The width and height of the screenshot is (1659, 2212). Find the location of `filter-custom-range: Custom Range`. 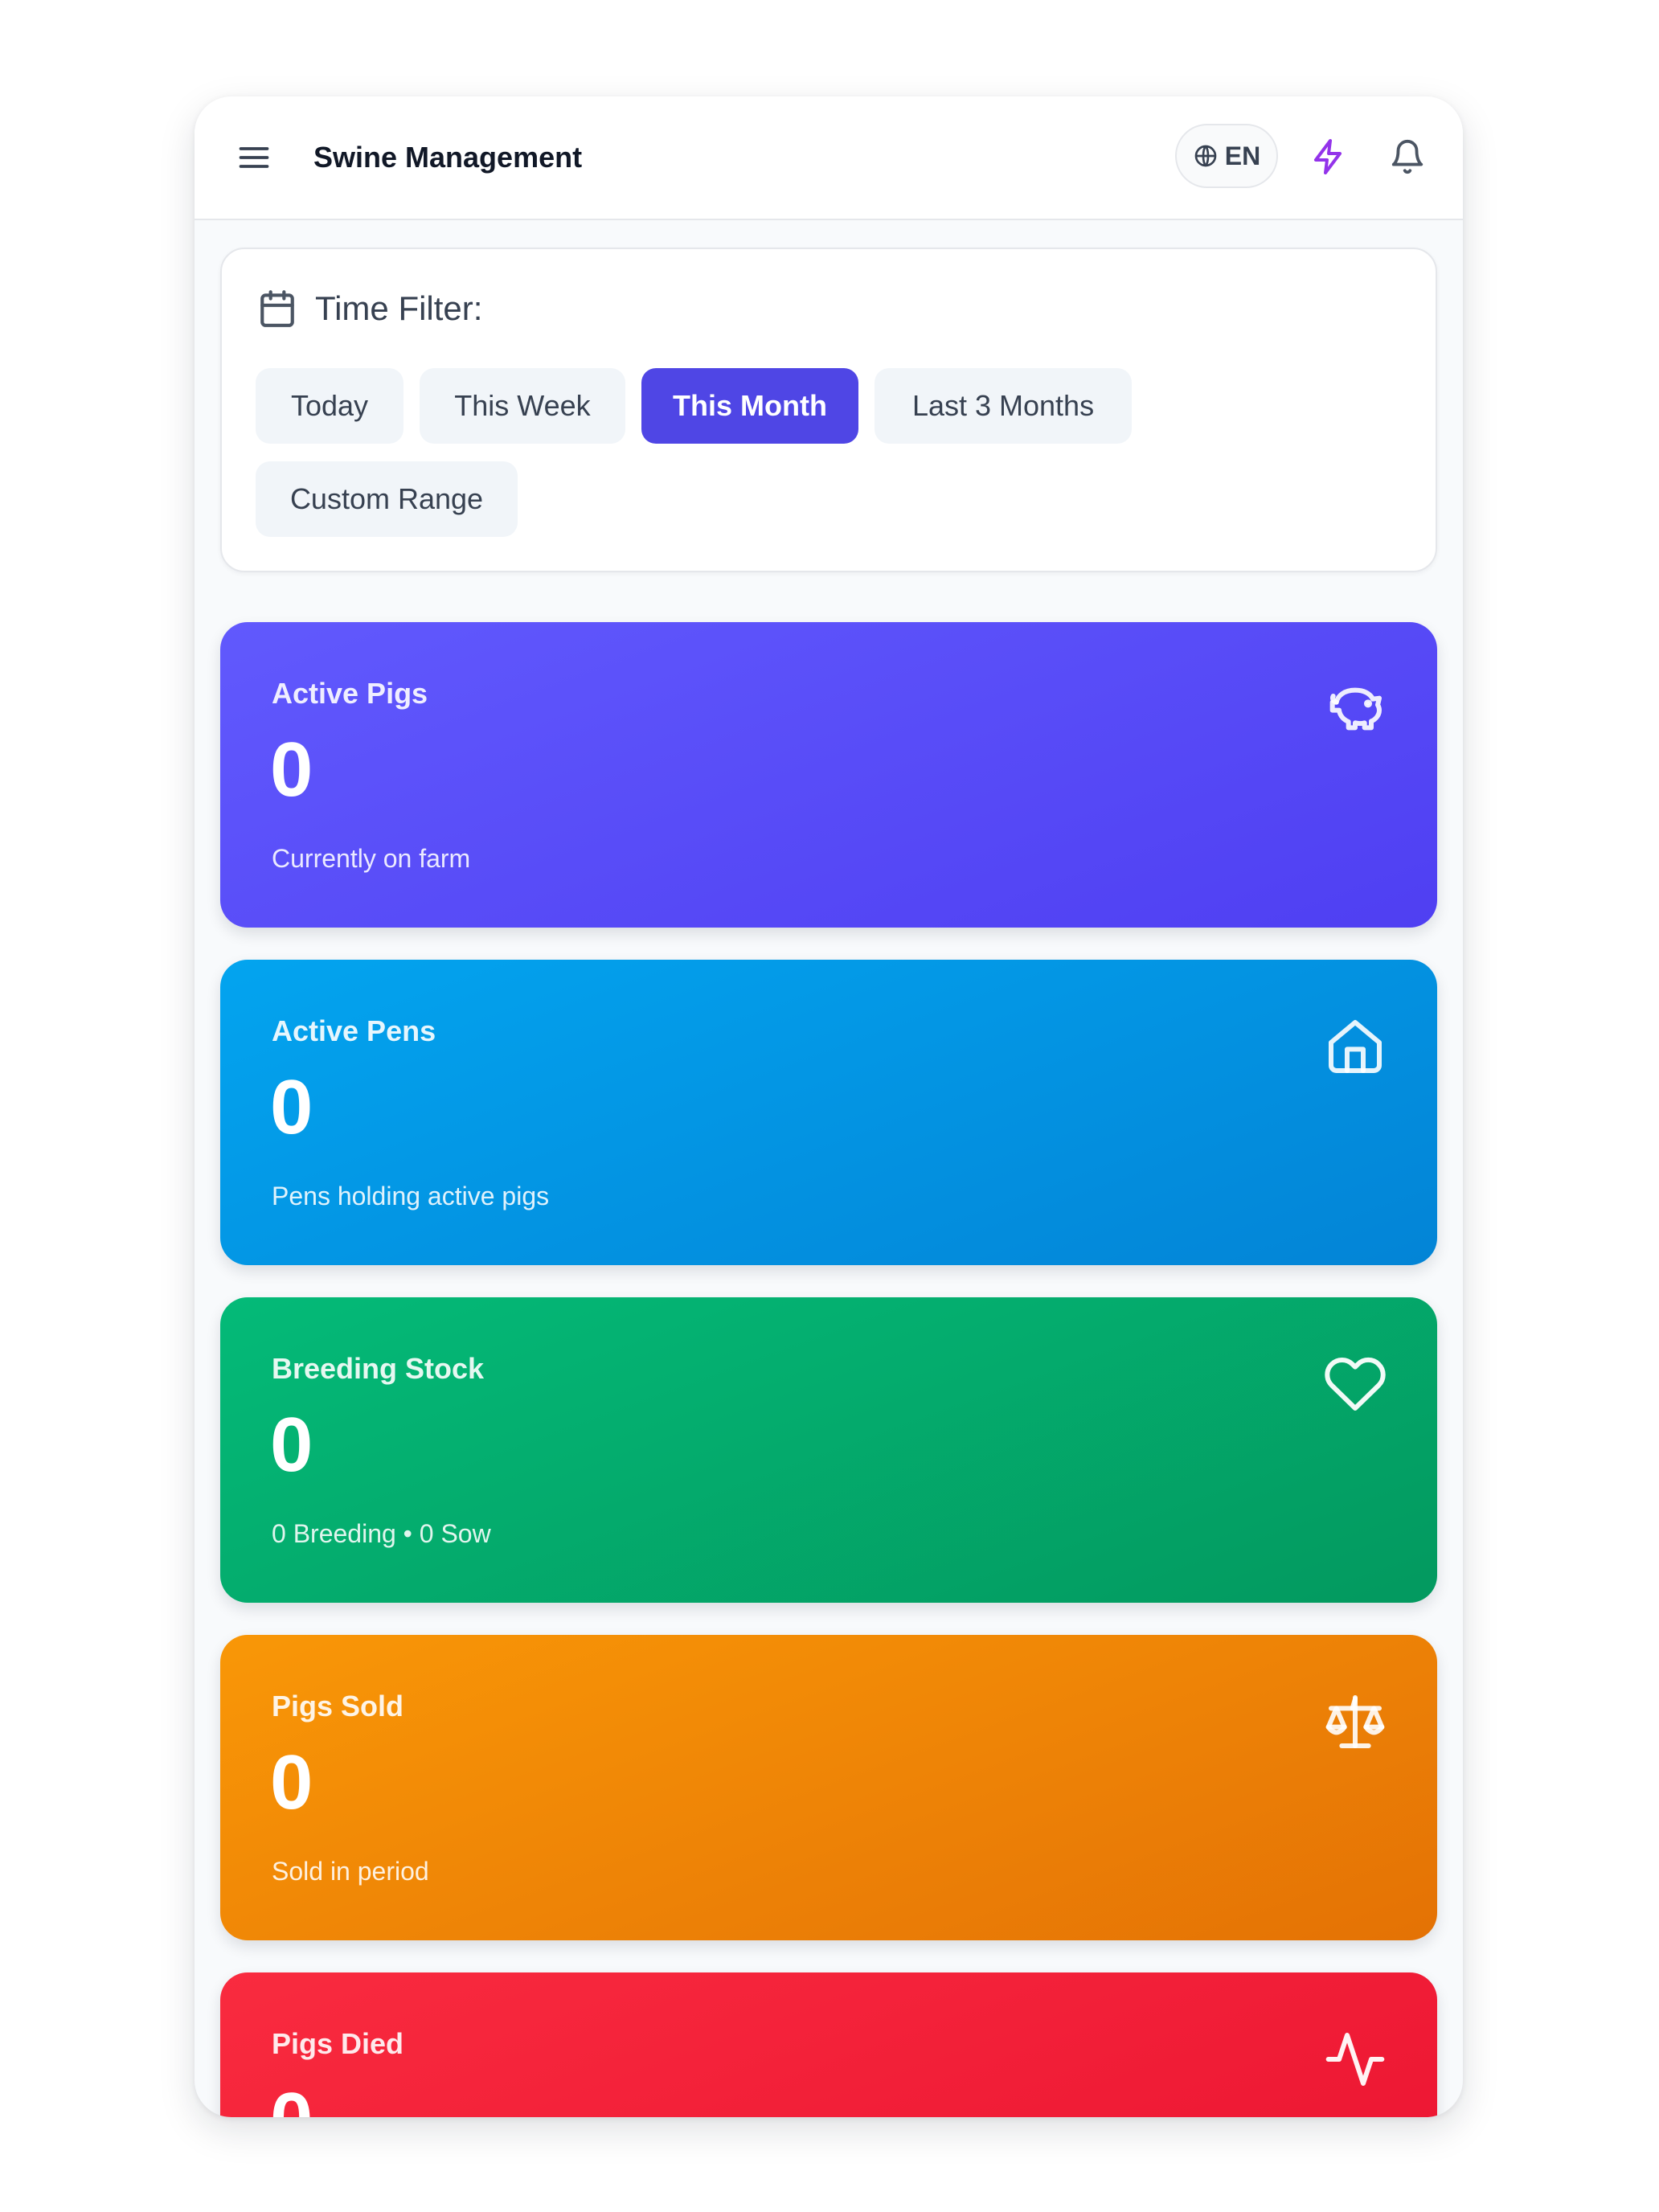

filter-custom-range: Custom Range is located at coordinates (387, 499).